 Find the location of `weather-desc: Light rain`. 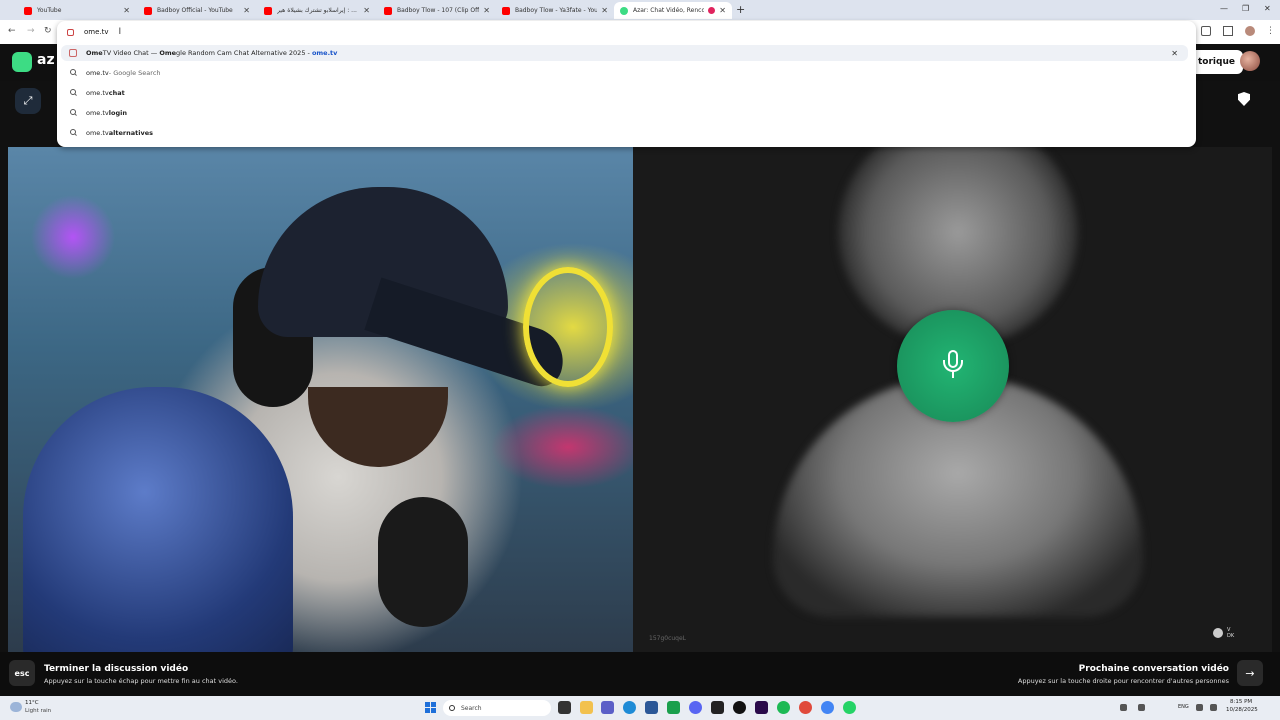

weather-desc: Light rain is located at coordinates (38, 711).